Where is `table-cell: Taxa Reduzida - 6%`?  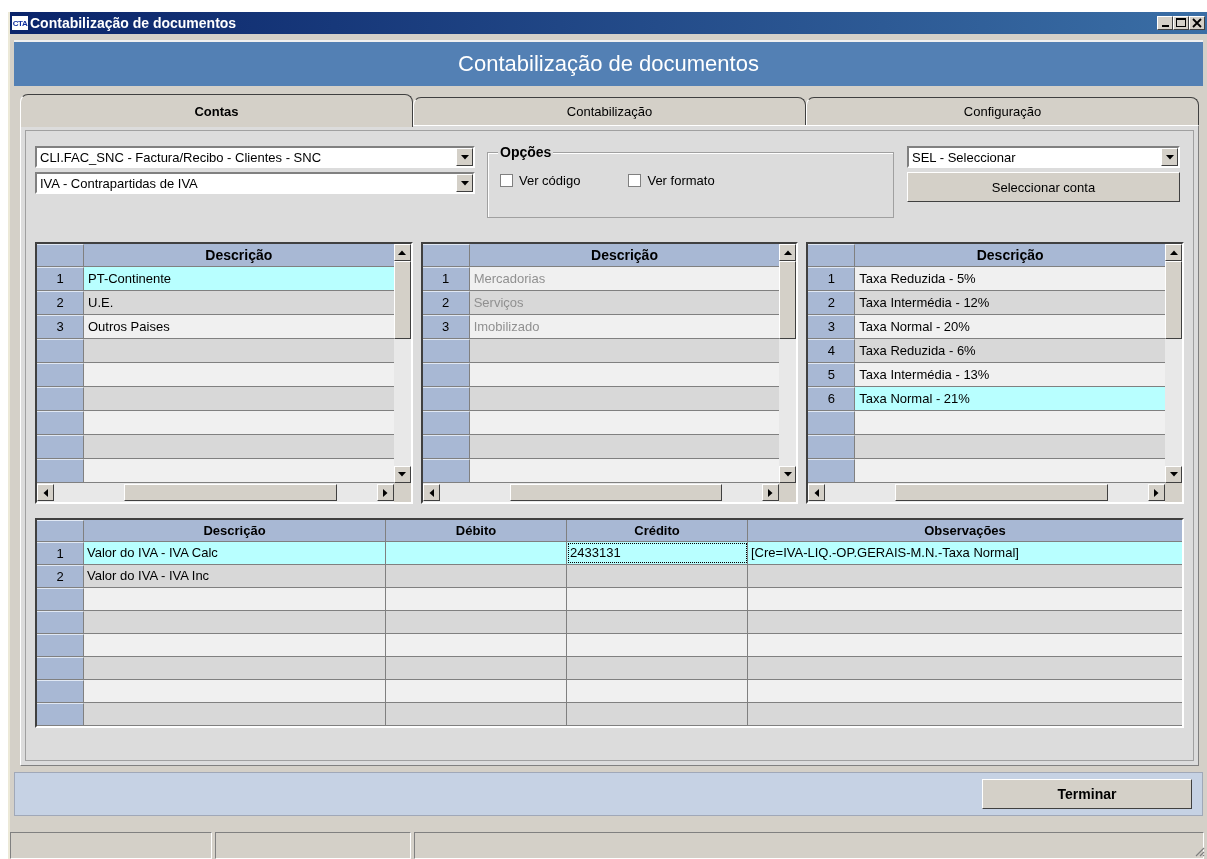
table-cell: Taxa Reduzida - 6% is located at coordinates (1010, 350).